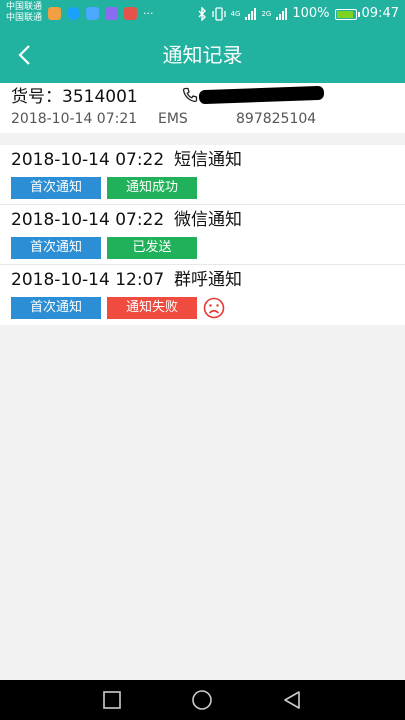  What do you see at coordinates (235, 14) in the screenshot?
I see `network-4g-label: 4G` at bounding box center [235, 14].